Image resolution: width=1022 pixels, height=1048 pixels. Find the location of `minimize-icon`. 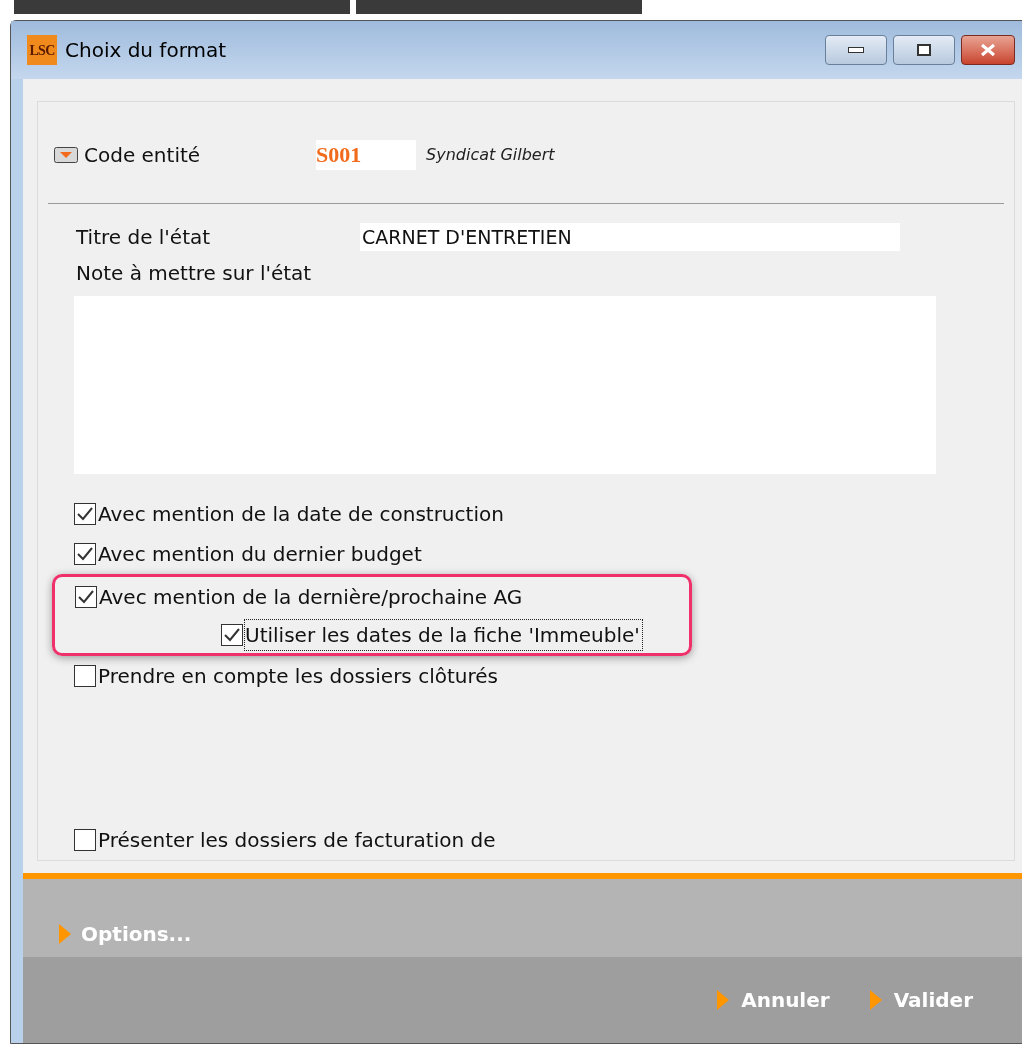

minimize-icon is located at coordinates (856, 50).